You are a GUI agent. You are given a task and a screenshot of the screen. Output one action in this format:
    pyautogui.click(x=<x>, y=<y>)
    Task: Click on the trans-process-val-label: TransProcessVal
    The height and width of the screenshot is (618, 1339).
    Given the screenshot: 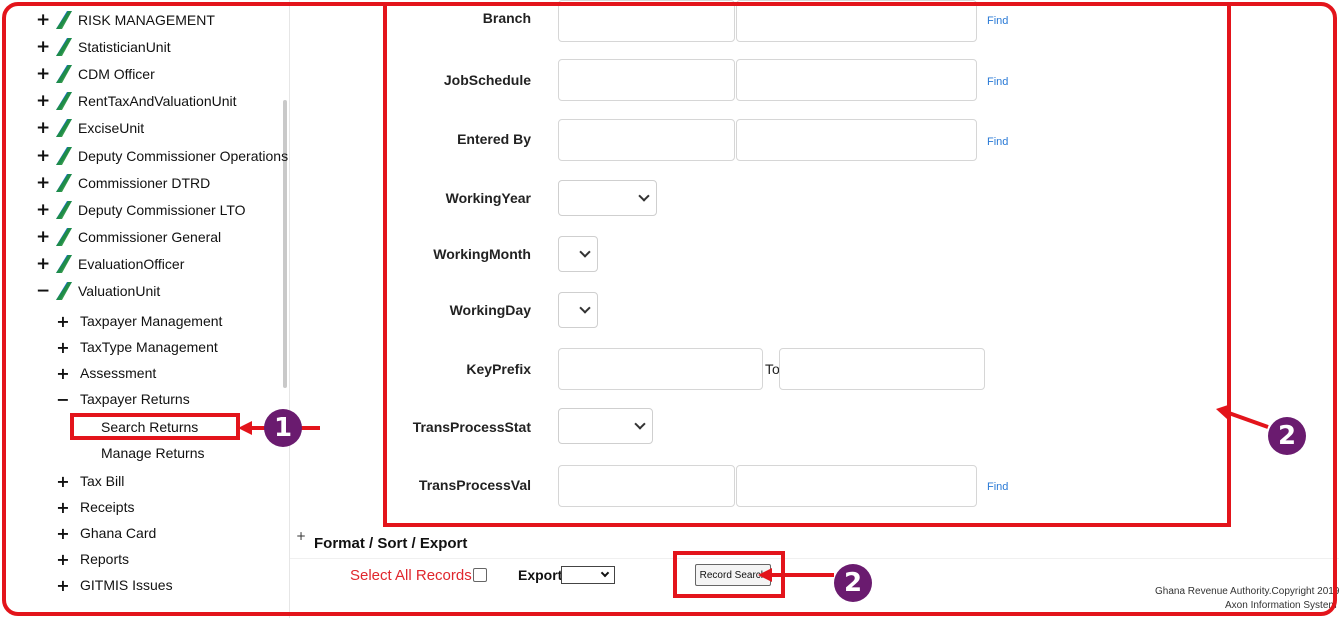 What is the action you would take?
    pyautogui.click(x=474, y=485)
    